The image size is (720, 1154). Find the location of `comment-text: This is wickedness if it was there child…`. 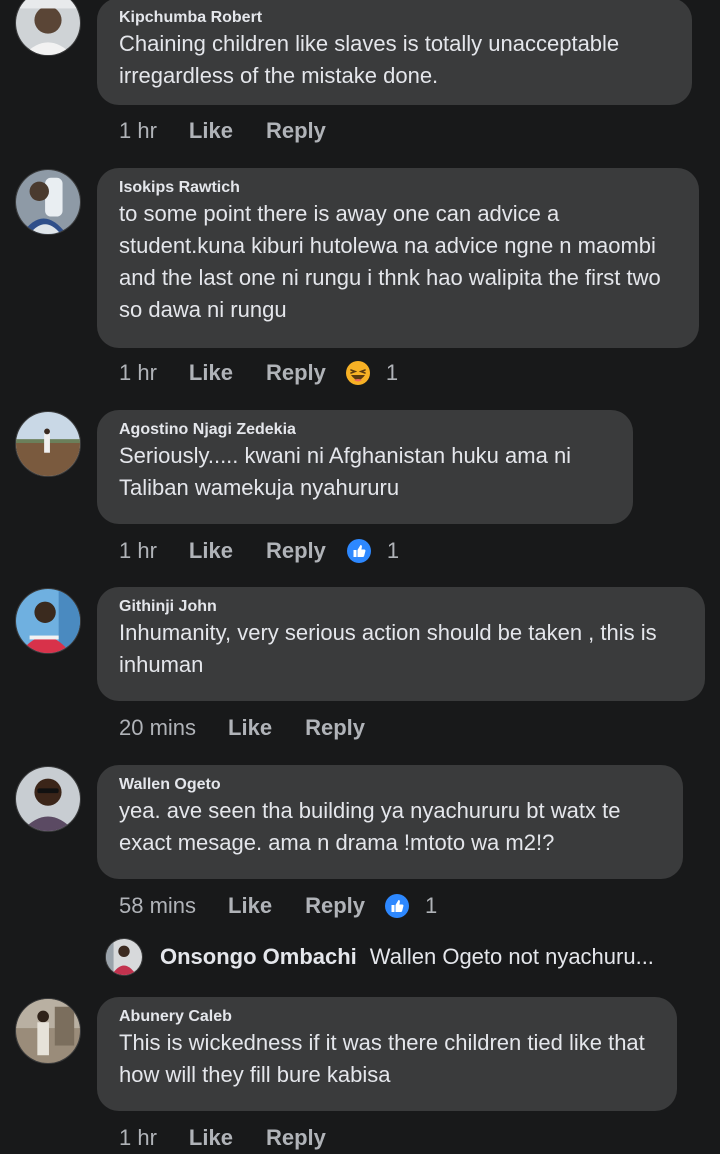

comment-text: This is wickedness if it was there child… is located at coordinates (382, 1058).